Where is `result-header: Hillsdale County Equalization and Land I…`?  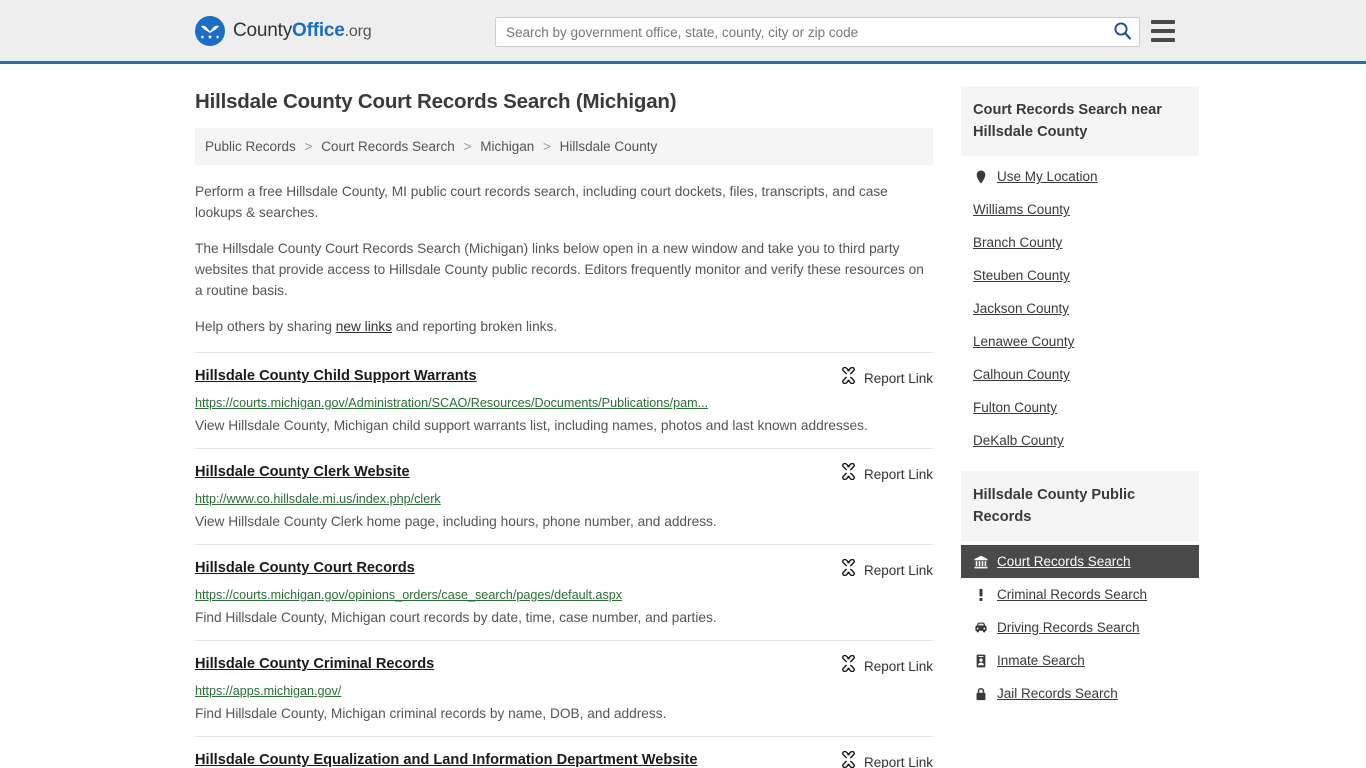 result-header: Hillsdale County Equalization and Land I… is located at coordinates (564, 759).